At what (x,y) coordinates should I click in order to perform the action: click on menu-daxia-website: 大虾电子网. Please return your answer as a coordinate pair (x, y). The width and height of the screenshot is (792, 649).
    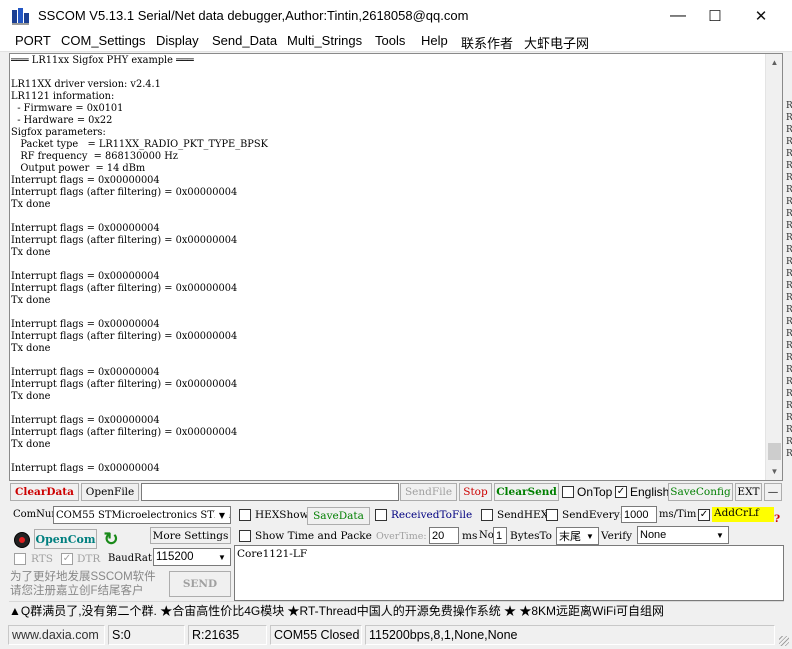
    Looking at the image, I should click on (556, 42).